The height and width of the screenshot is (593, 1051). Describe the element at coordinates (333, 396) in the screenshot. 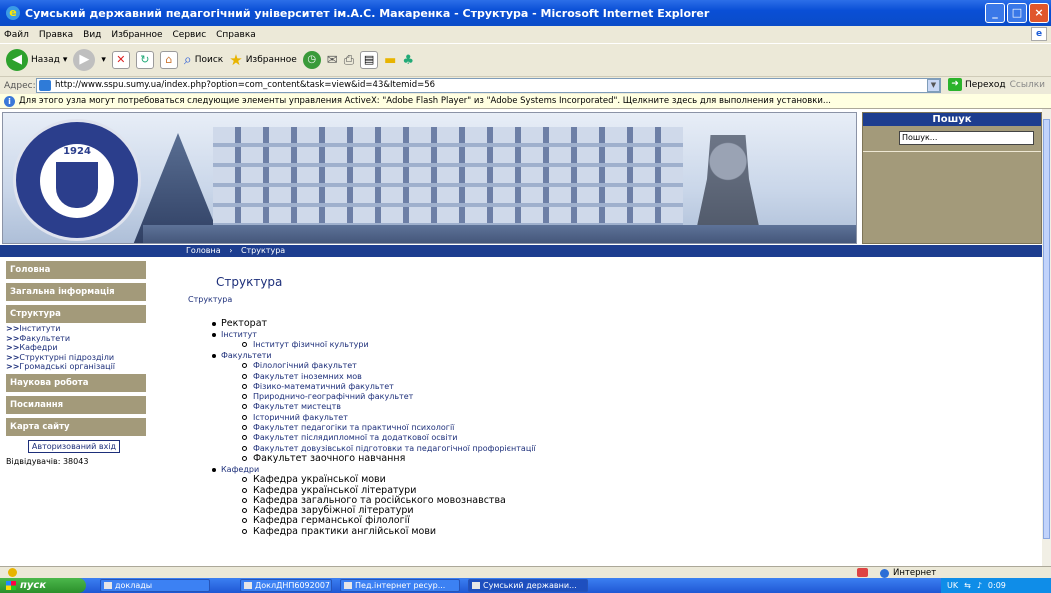

I see `faculty-link: Природничо-географічний факультет` at that location.